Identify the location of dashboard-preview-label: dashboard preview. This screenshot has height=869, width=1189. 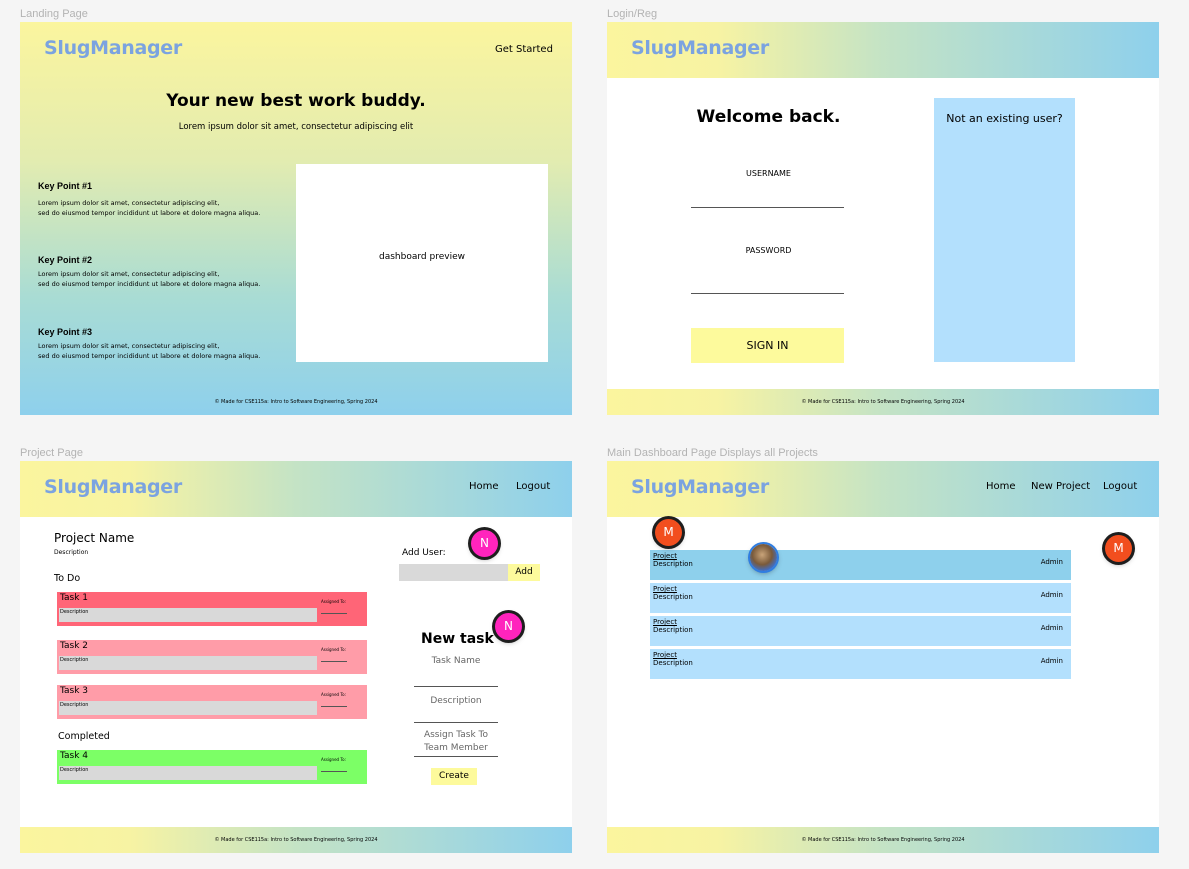
(422, 257).